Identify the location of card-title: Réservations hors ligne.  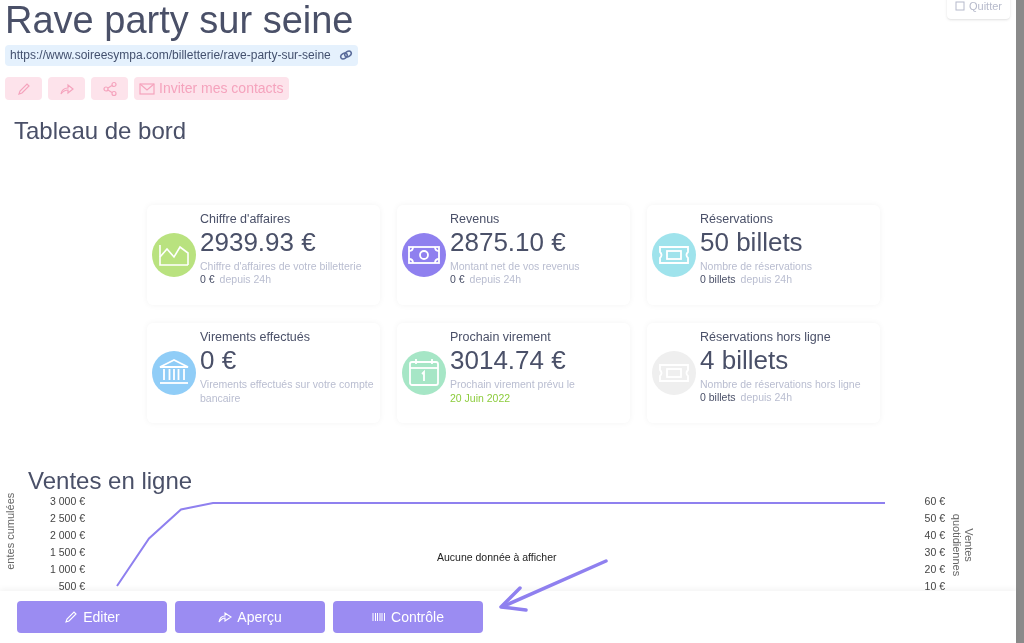
(766, 337).